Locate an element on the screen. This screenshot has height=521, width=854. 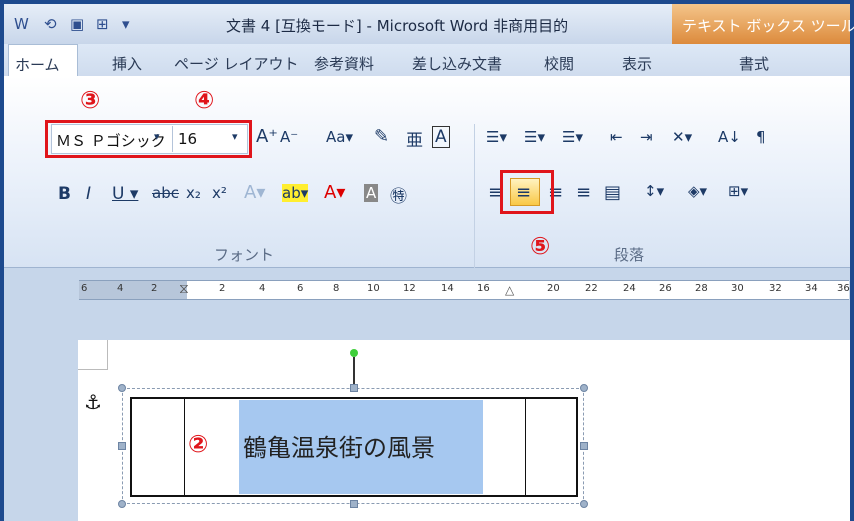
ruler-tick: 26 is located at coordinates (665, 288).